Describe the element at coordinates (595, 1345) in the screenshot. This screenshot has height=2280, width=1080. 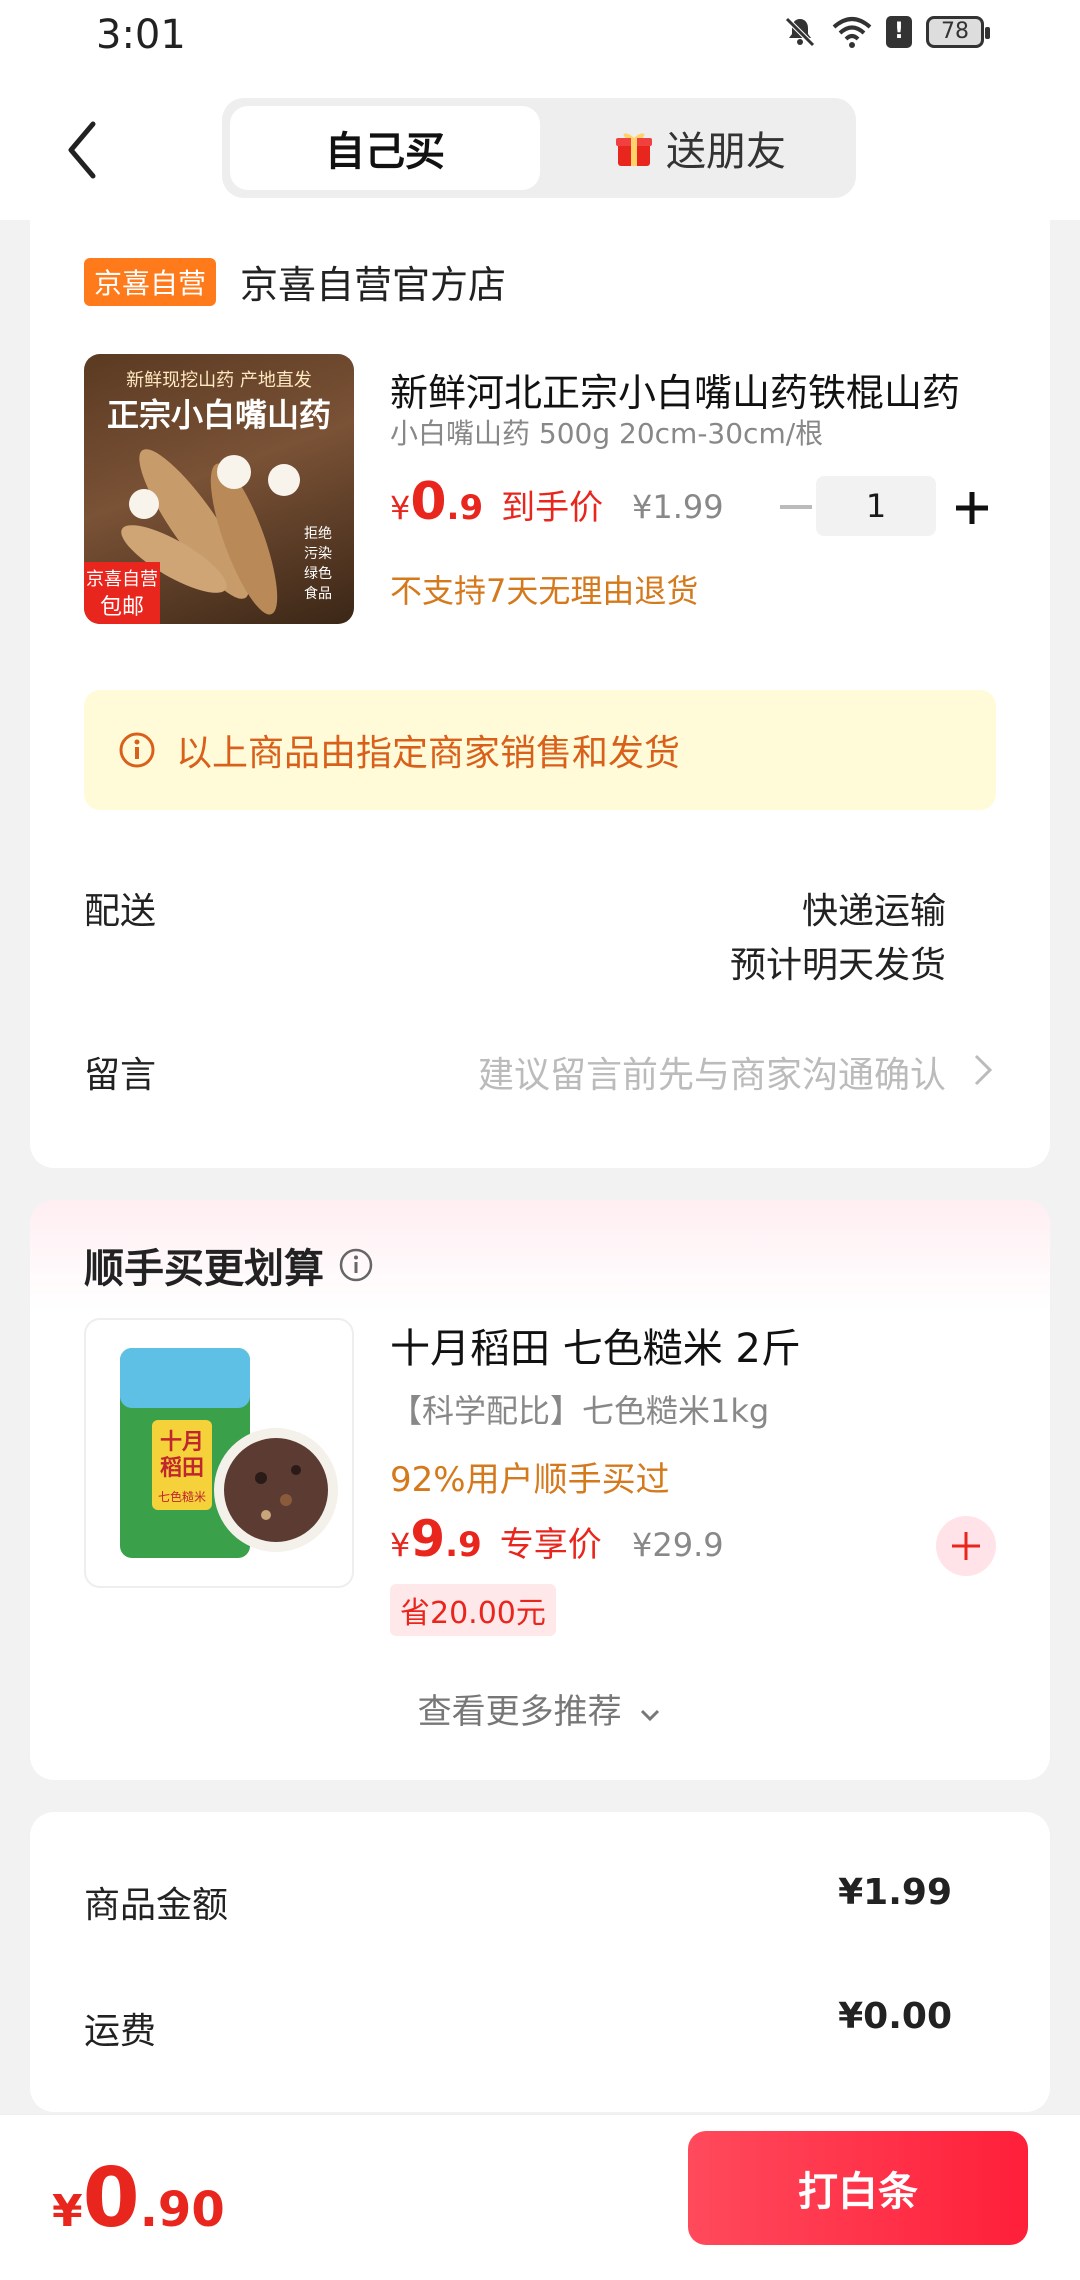
I see `recommended-product-title: 十月稻田 七色糙米 2斤` at that location.